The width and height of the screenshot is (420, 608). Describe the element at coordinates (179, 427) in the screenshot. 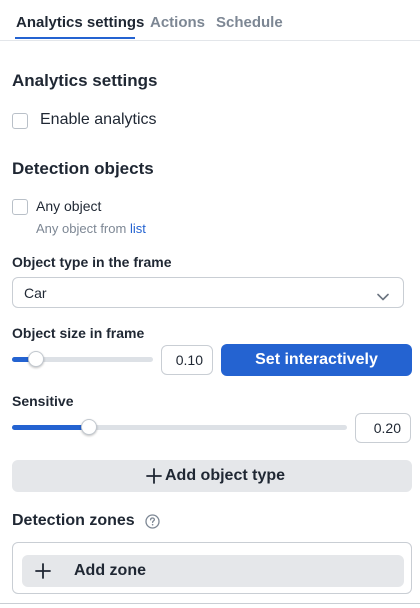

I see `sensitive-slider` at that location.